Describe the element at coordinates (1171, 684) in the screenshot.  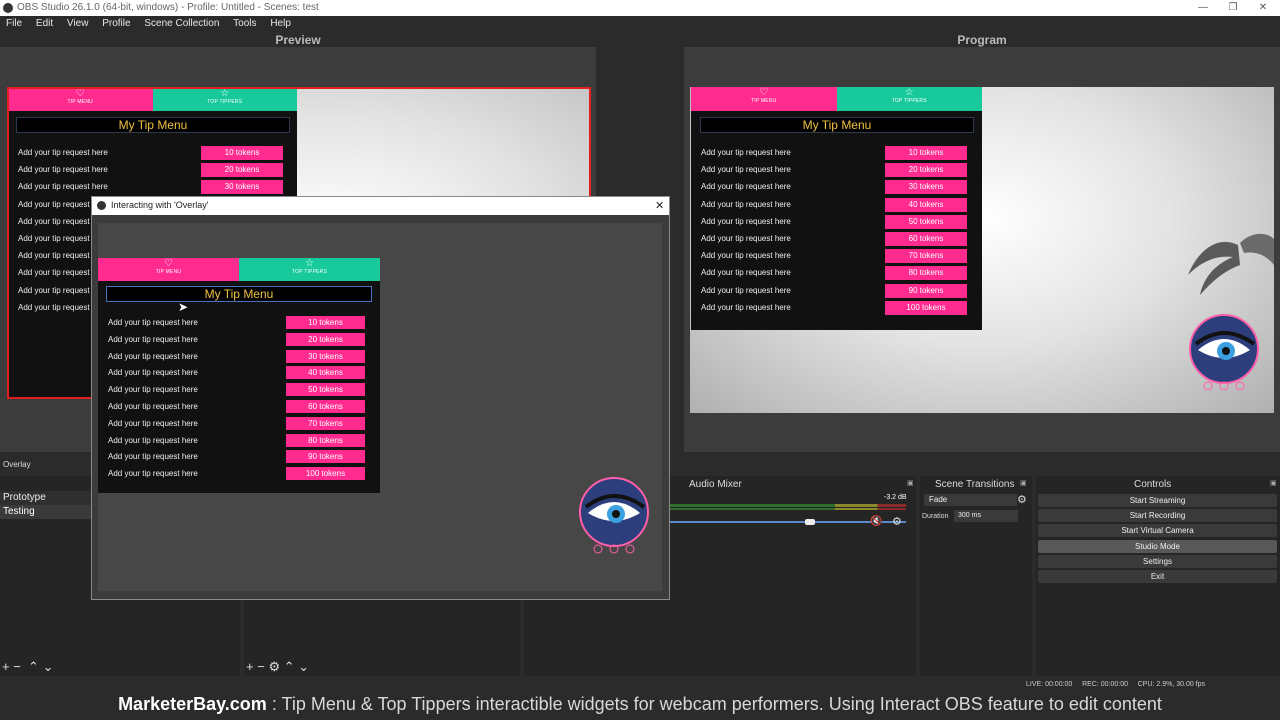
I see `cpu-status: CPU: 2.9%, 30.00 fps` at that location.